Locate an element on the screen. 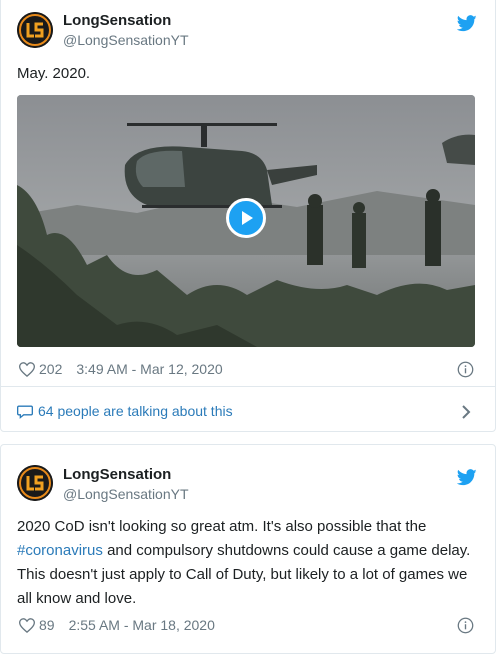 Image resolution: width=499 pixels, height=654 pixels. tweet-text: May. 2020. is located at coordinates (54, 73).